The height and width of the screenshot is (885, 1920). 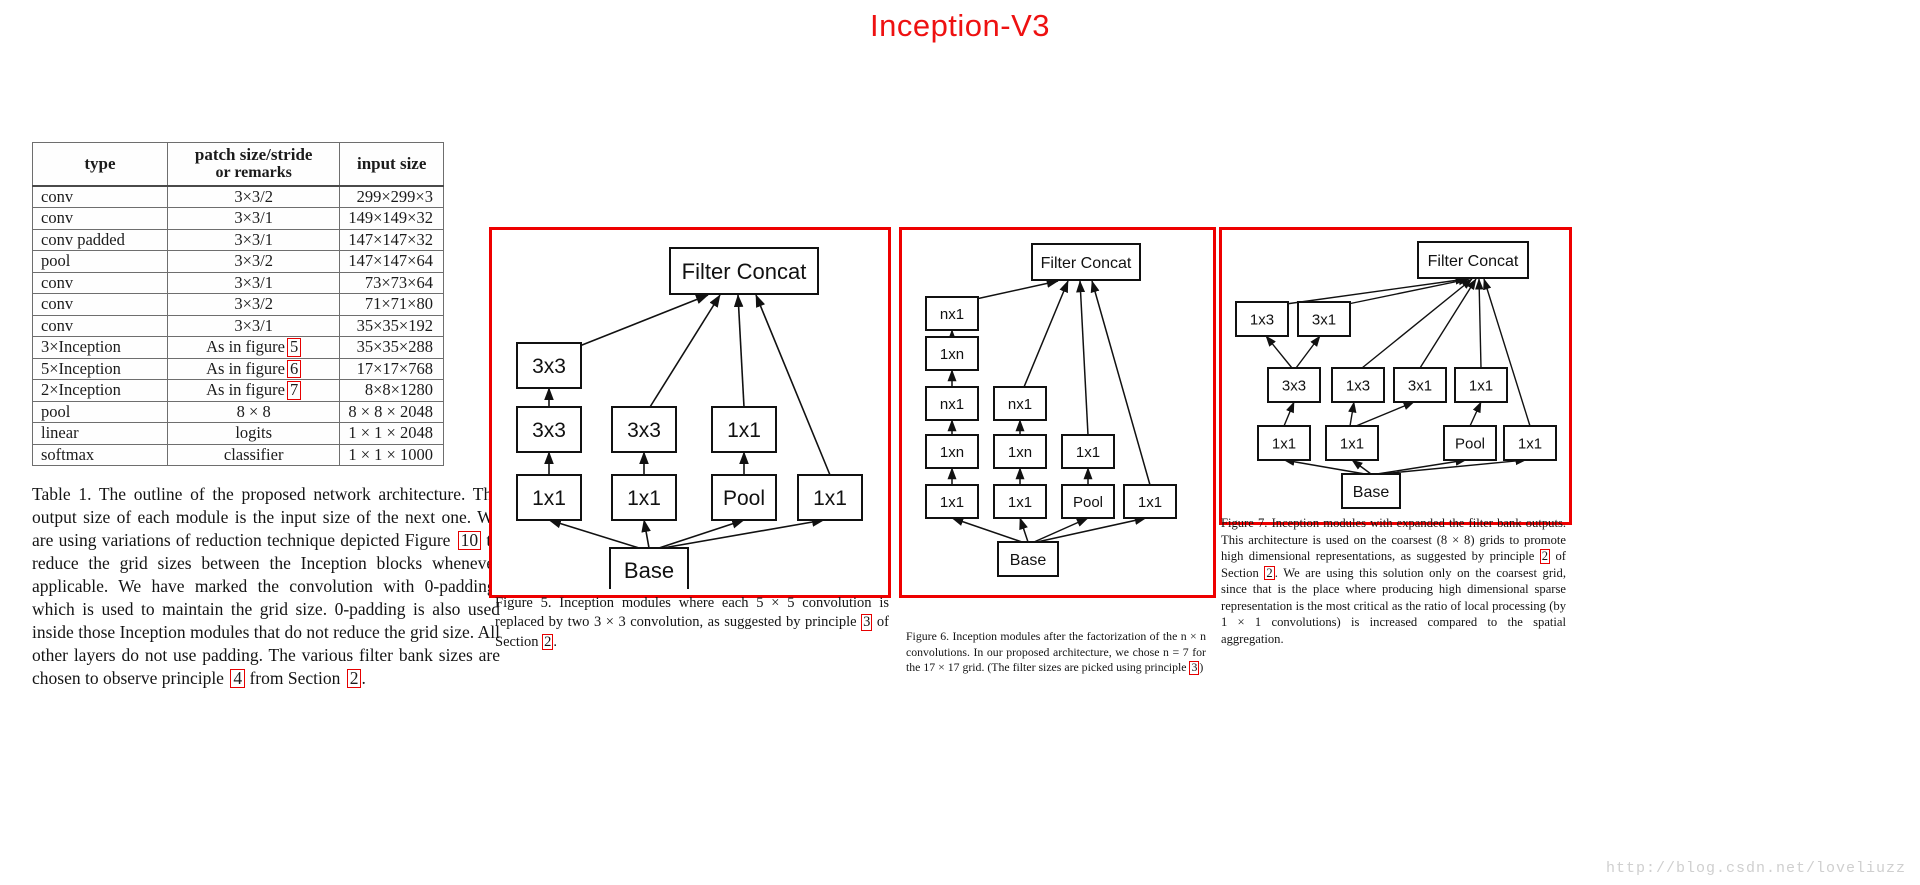 I want to click on cell-input-size: 73×73×64, so click(x=391, y=283).